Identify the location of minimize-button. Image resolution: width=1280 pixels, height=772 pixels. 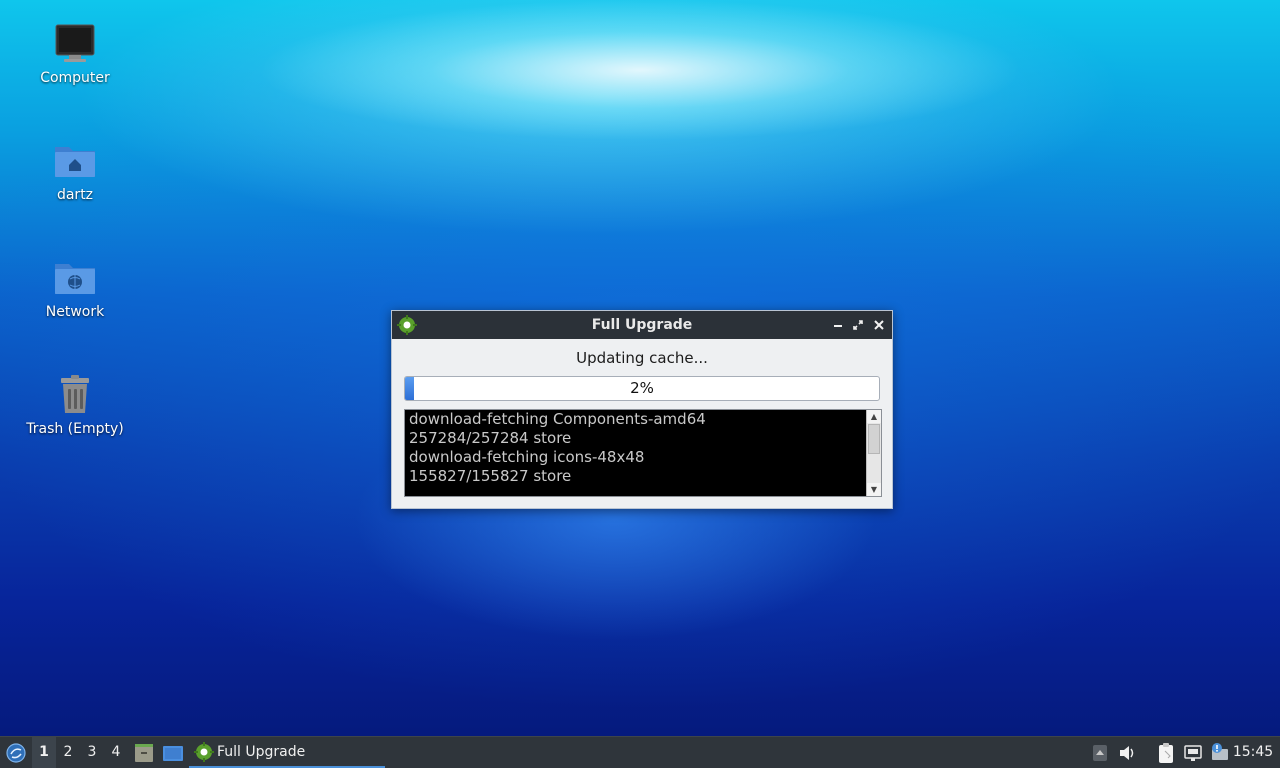
(838, 325).